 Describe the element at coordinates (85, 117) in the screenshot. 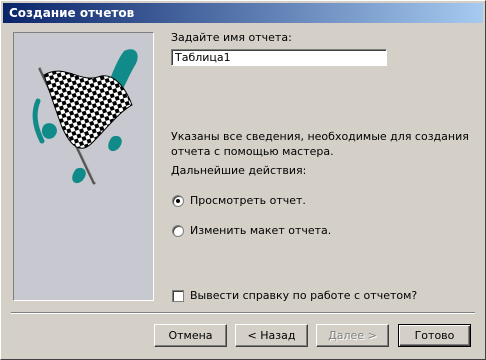

I see `checkered-flag-icon` at that location.